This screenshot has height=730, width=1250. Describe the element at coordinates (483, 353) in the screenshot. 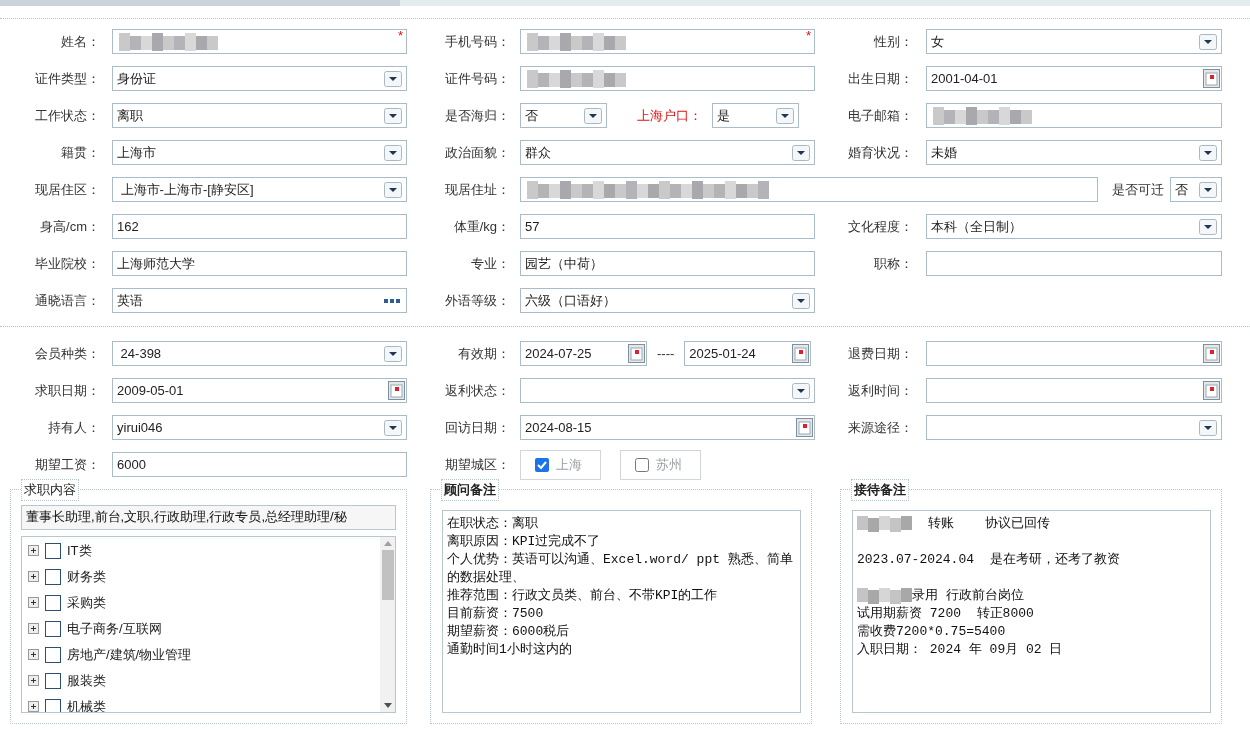

I see `field-label: 有效期：` at that location.